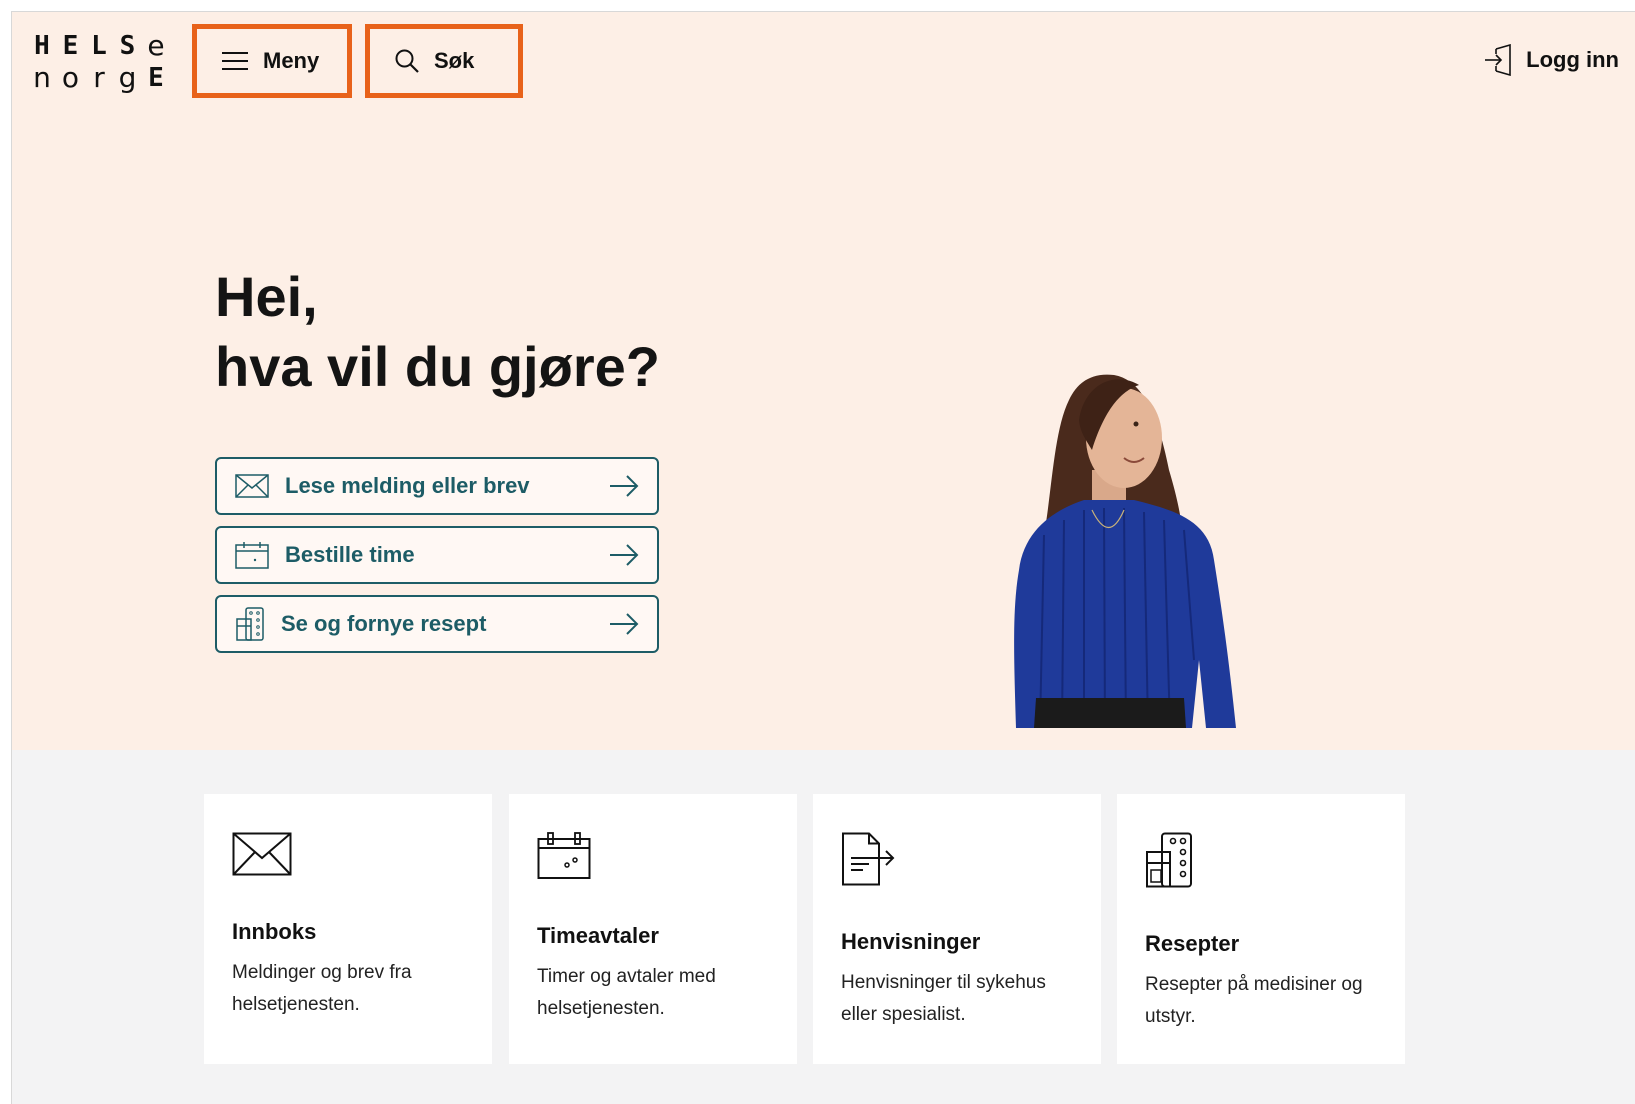 The image size is (1635, 1104). Describe the element at coordinates (868, 859) in the screenshot. I see `referral-icon` at that location.